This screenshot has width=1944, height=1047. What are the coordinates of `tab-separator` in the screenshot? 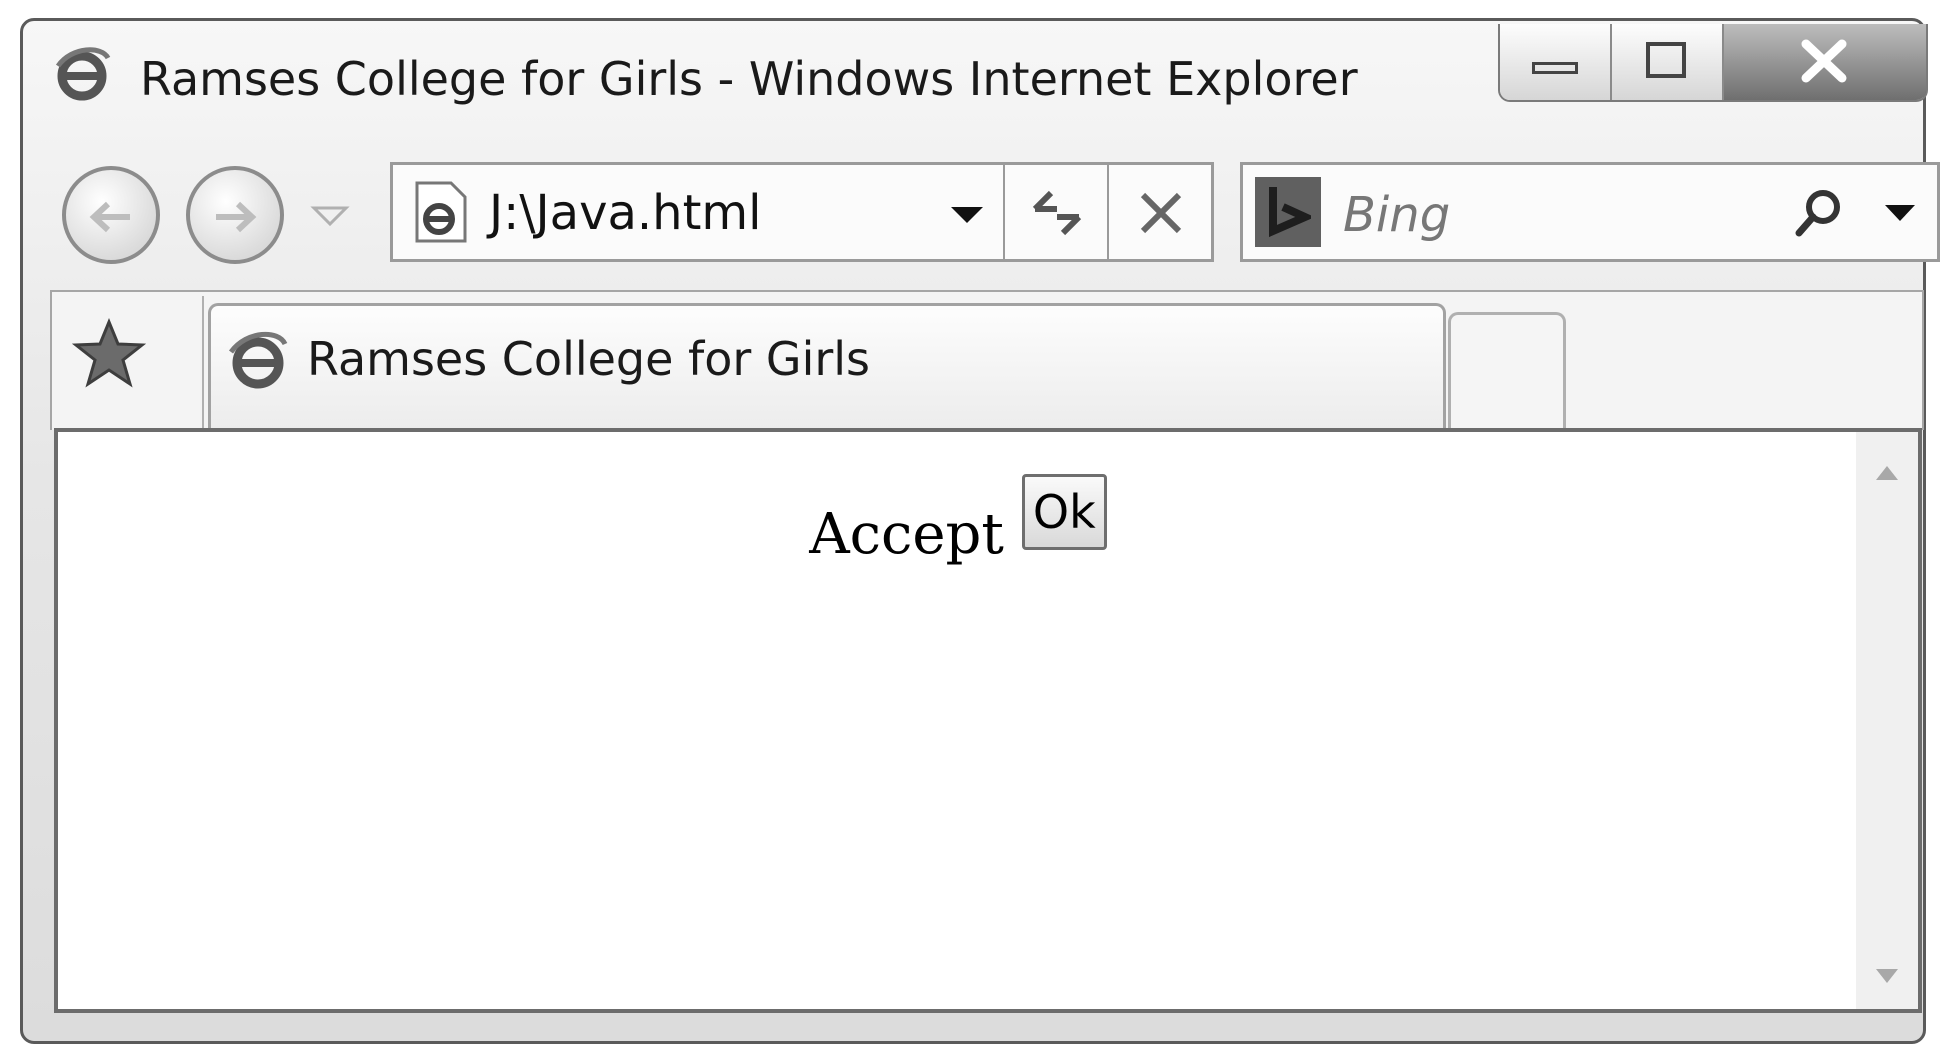 It's located at (203, 363).